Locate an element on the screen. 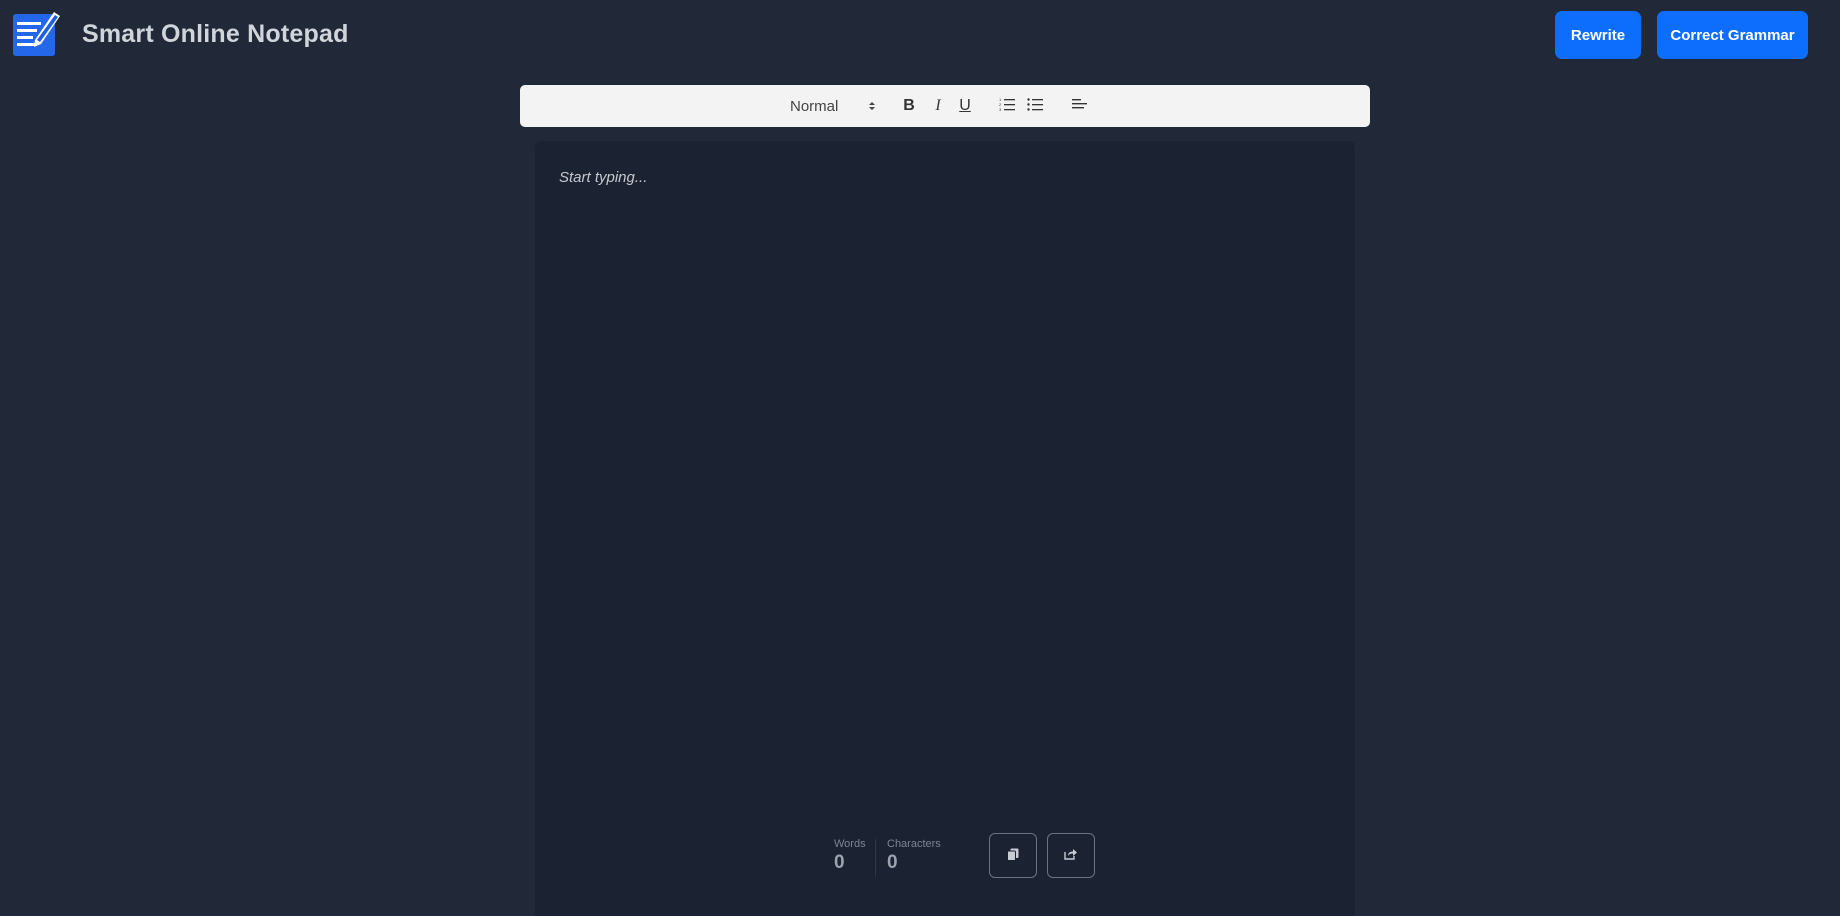 This screenshot has height=916, width=1840. select-arrows-icon is located at coordinates (872, 106).